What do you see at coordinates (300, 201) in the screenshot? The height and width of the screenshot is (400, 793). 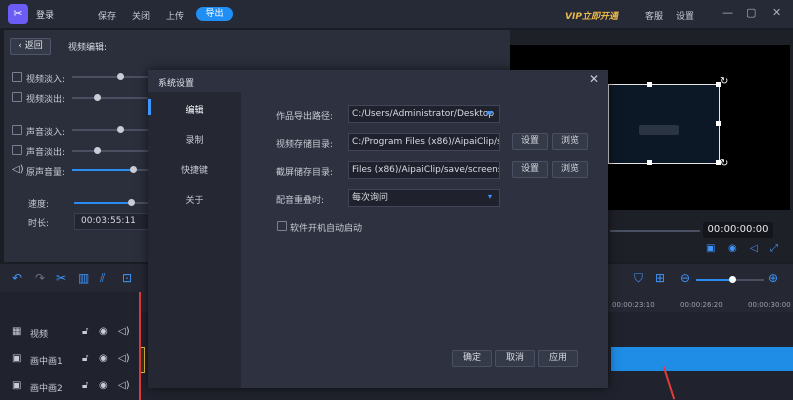 I see `dubbing-overlap-label: 配音重叠时:` at bounding box center [300, 201].